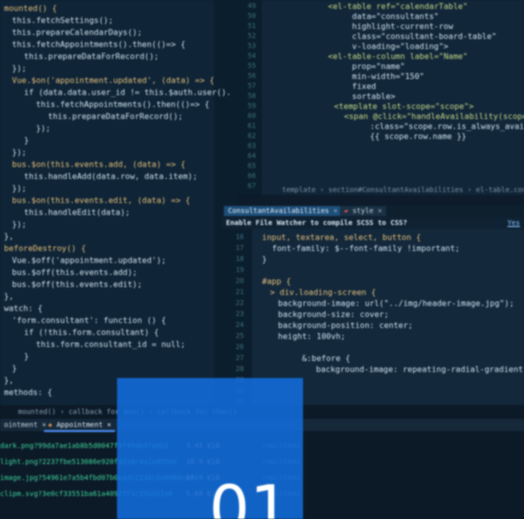 The height and width of the screenshot is (519, 524). Describe the element at coordinates (77, 32) in the screenshot. I see `code-token: this.prepareCalendarDays();` at that location.